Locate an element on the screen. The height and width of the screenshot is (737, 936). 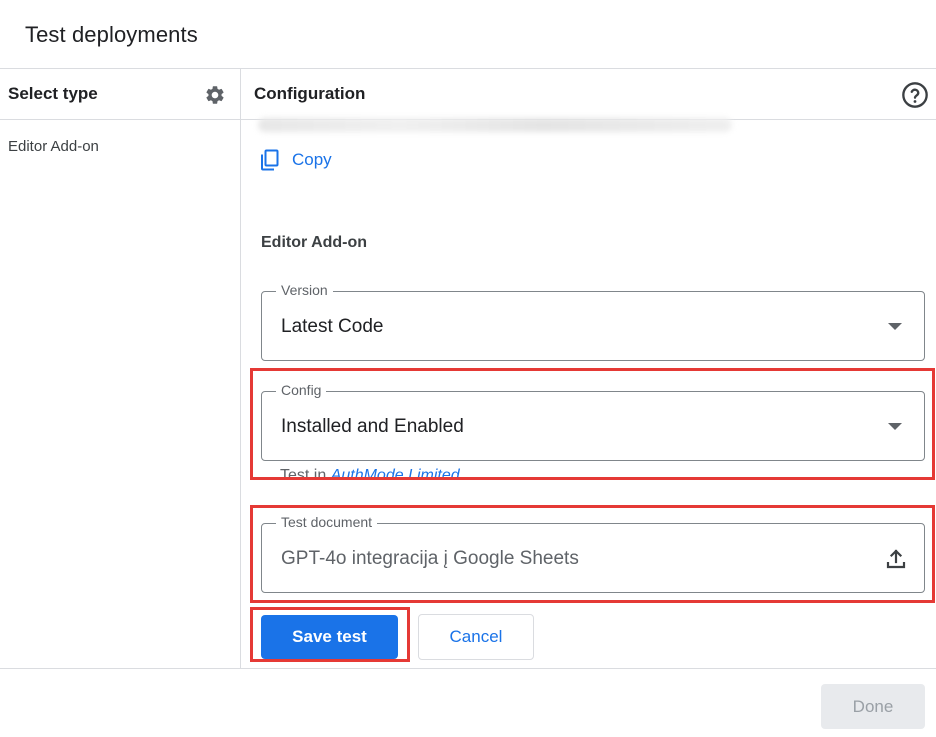
cancel-button: Cancel is located at coordinates (476, 637).